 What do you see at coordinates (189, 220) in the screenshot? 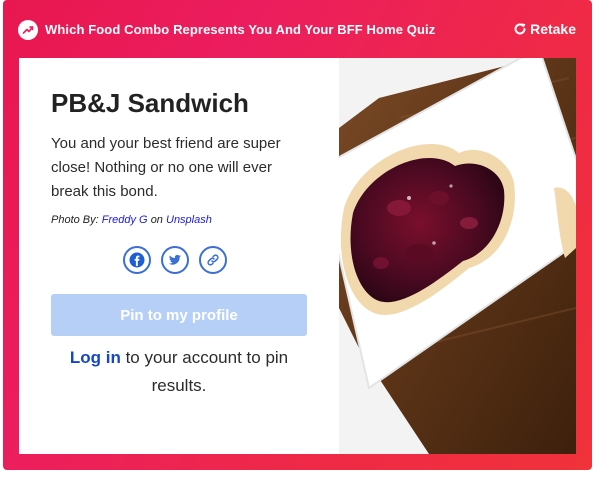
I see `credit-source-link: Unsplash` at bounding box center [189, 220].